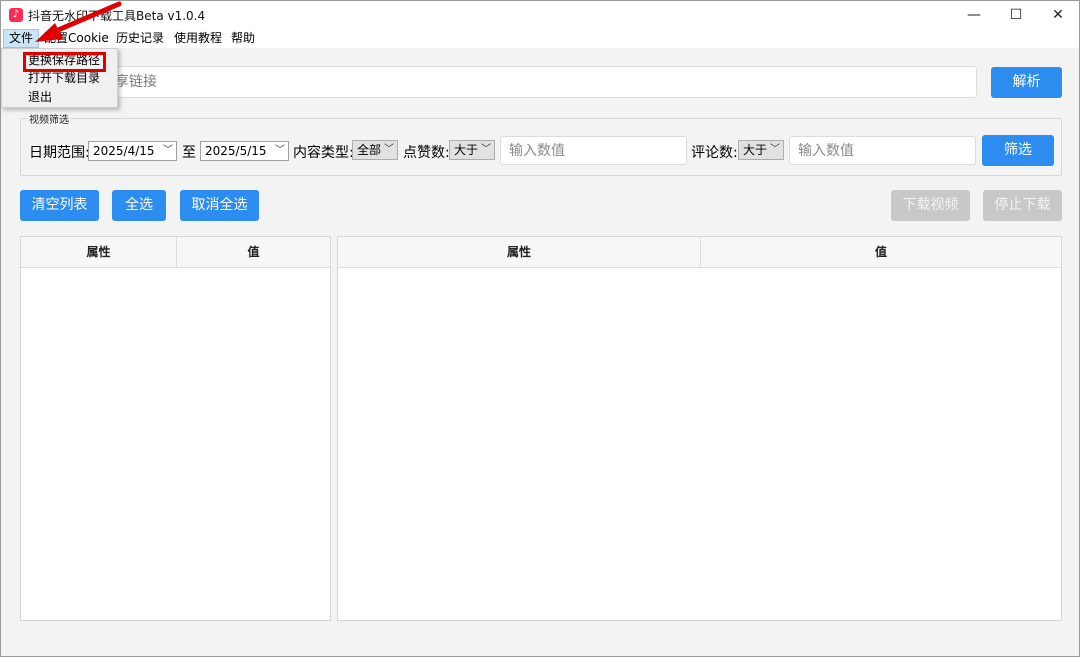  I want to click on deselect-all-button: 取消全选, so click(219, 205).